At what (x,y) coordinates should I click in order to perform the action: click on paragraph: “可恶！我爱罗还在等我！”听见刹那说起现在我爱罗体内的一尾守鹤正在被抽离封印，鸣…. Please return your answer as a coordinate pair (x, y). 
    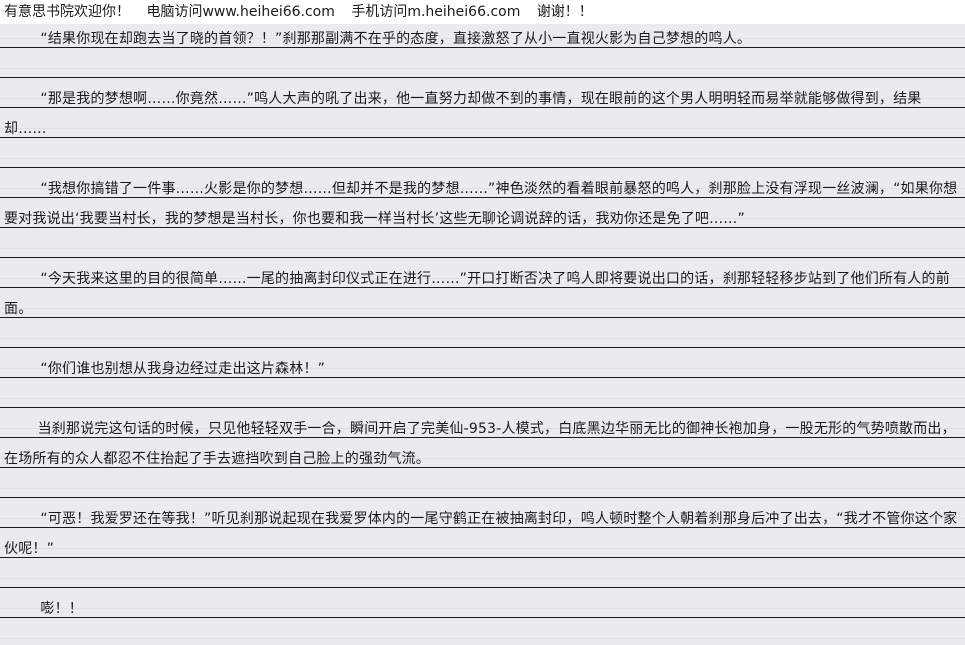
    Looking at the image, I should click on (481, 534).